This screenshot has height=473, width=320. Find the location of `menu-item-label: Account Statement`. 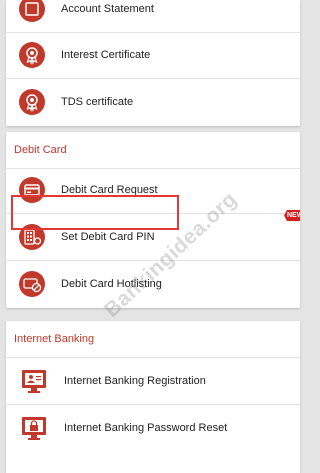

menu-item-label: Account Statement is located at coordinates (107, 9).